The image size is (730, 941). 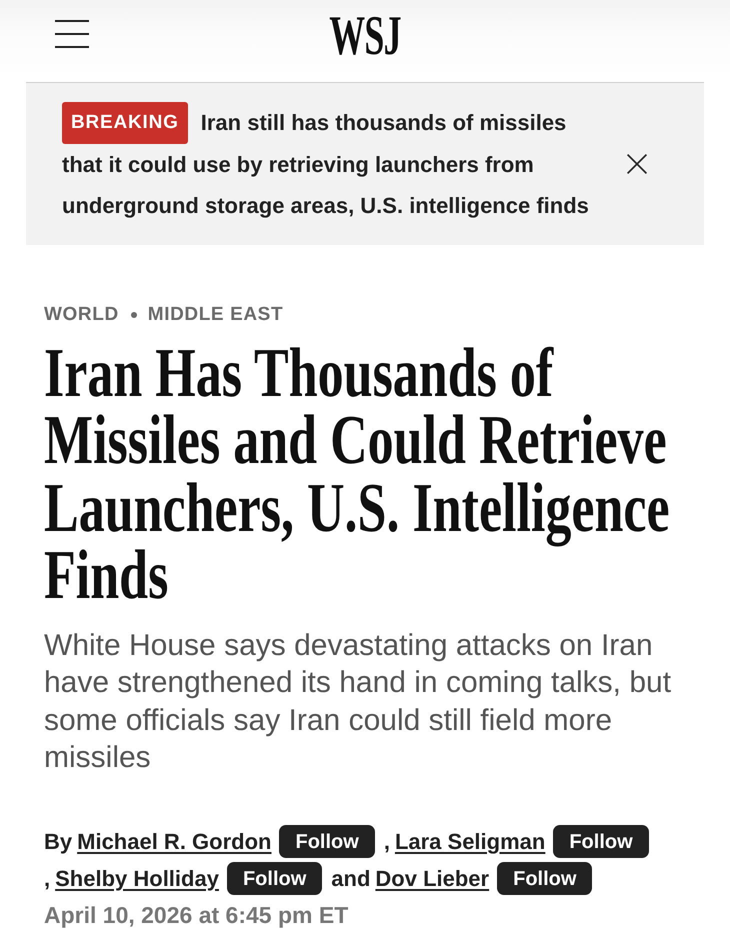 I want to click on breaking-news-link: BREAKING Iran still has thousands of missiles that it could use by retrieving launchers from underground storage areas, U.S. intelligence finds, so click(x=331, y=164).